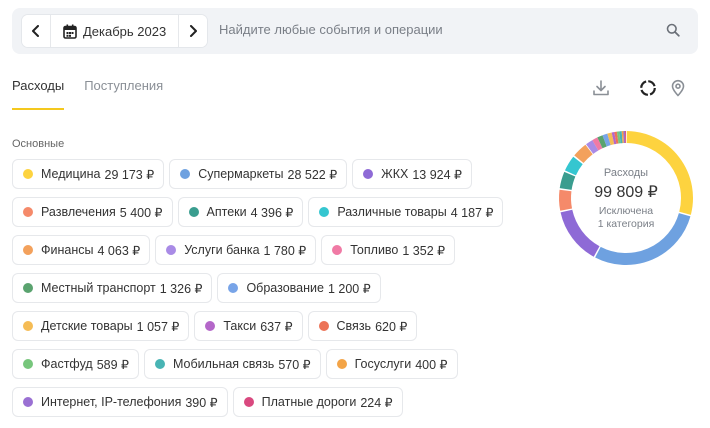 This screenshot has height=428, width=710. I want to click on next-period-button, so click(193, 31).